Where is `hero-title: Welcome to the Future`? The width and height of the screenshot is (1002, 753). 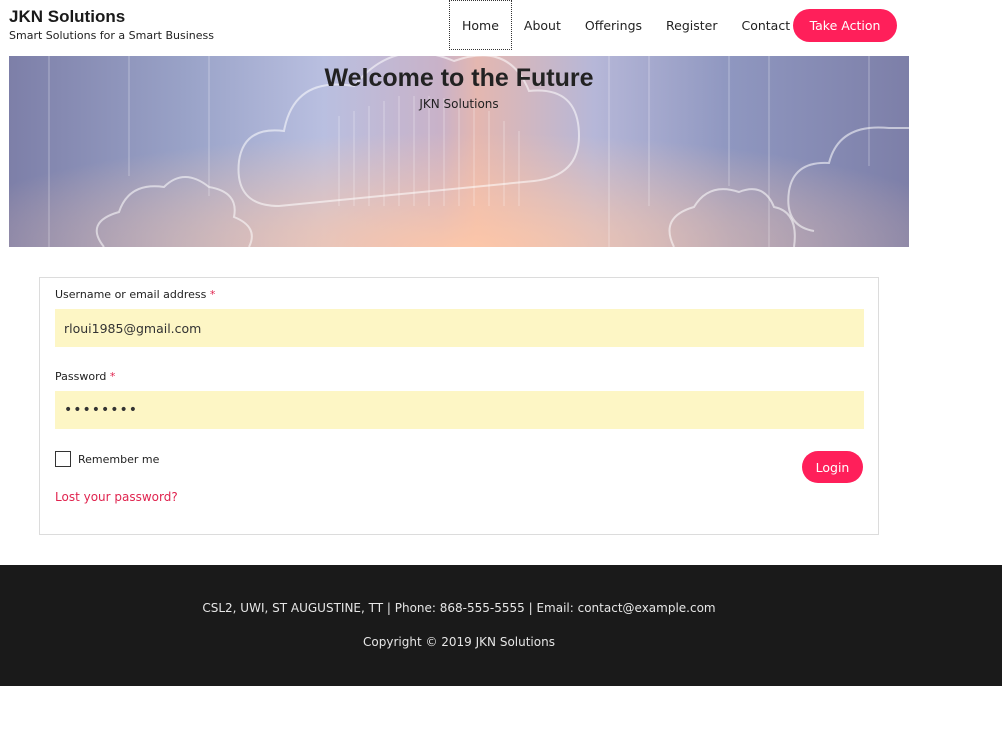 hero-title: Welcome to the Future is located at coordinates (459, 78).